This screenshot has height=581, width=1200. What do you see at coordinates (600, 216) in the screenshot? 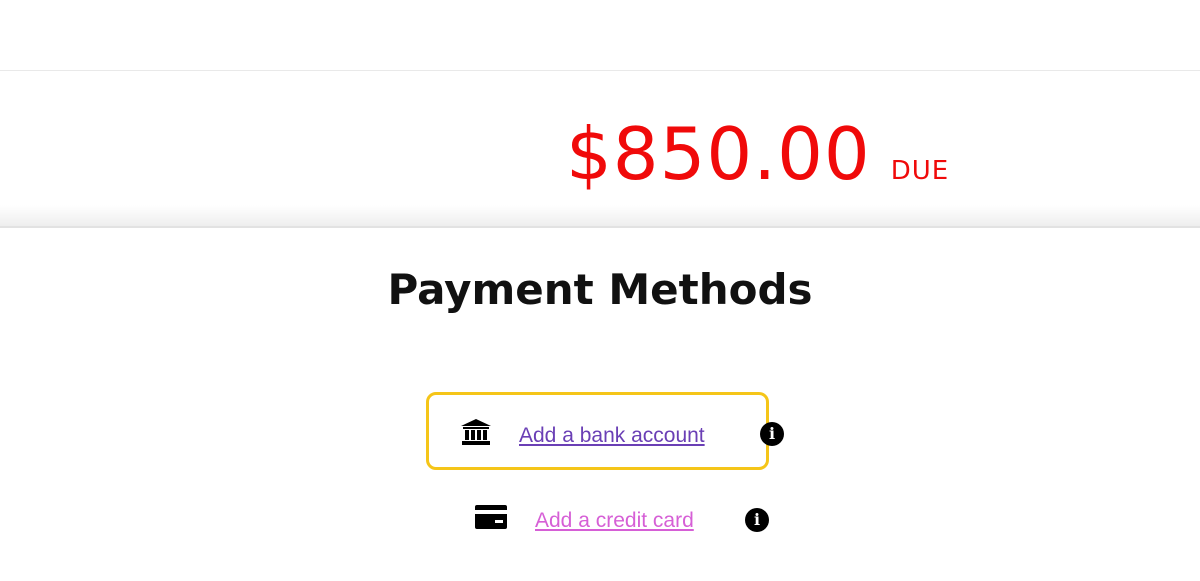
I see `summary-shadow` at bounding box center [600, 216].